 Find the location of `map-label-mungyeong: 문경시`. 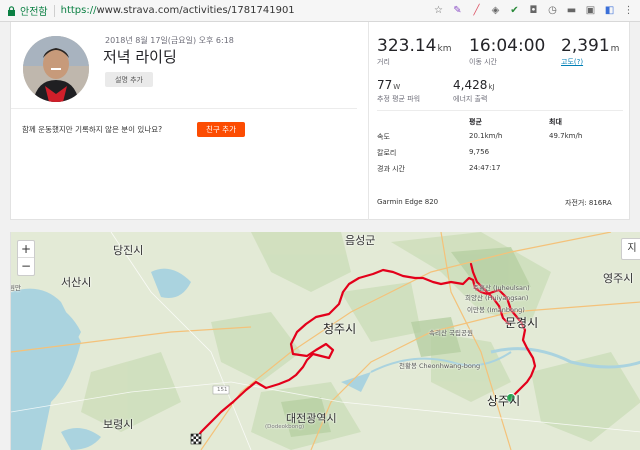

map-label-mungyeong: 문경시 is located at coordinates (522, 323).